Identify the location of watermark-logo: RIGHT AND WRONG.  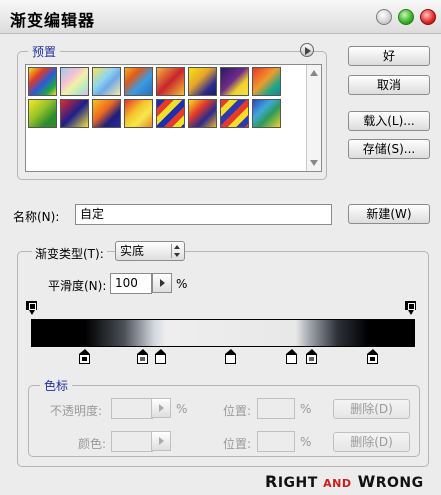
(344, 481).